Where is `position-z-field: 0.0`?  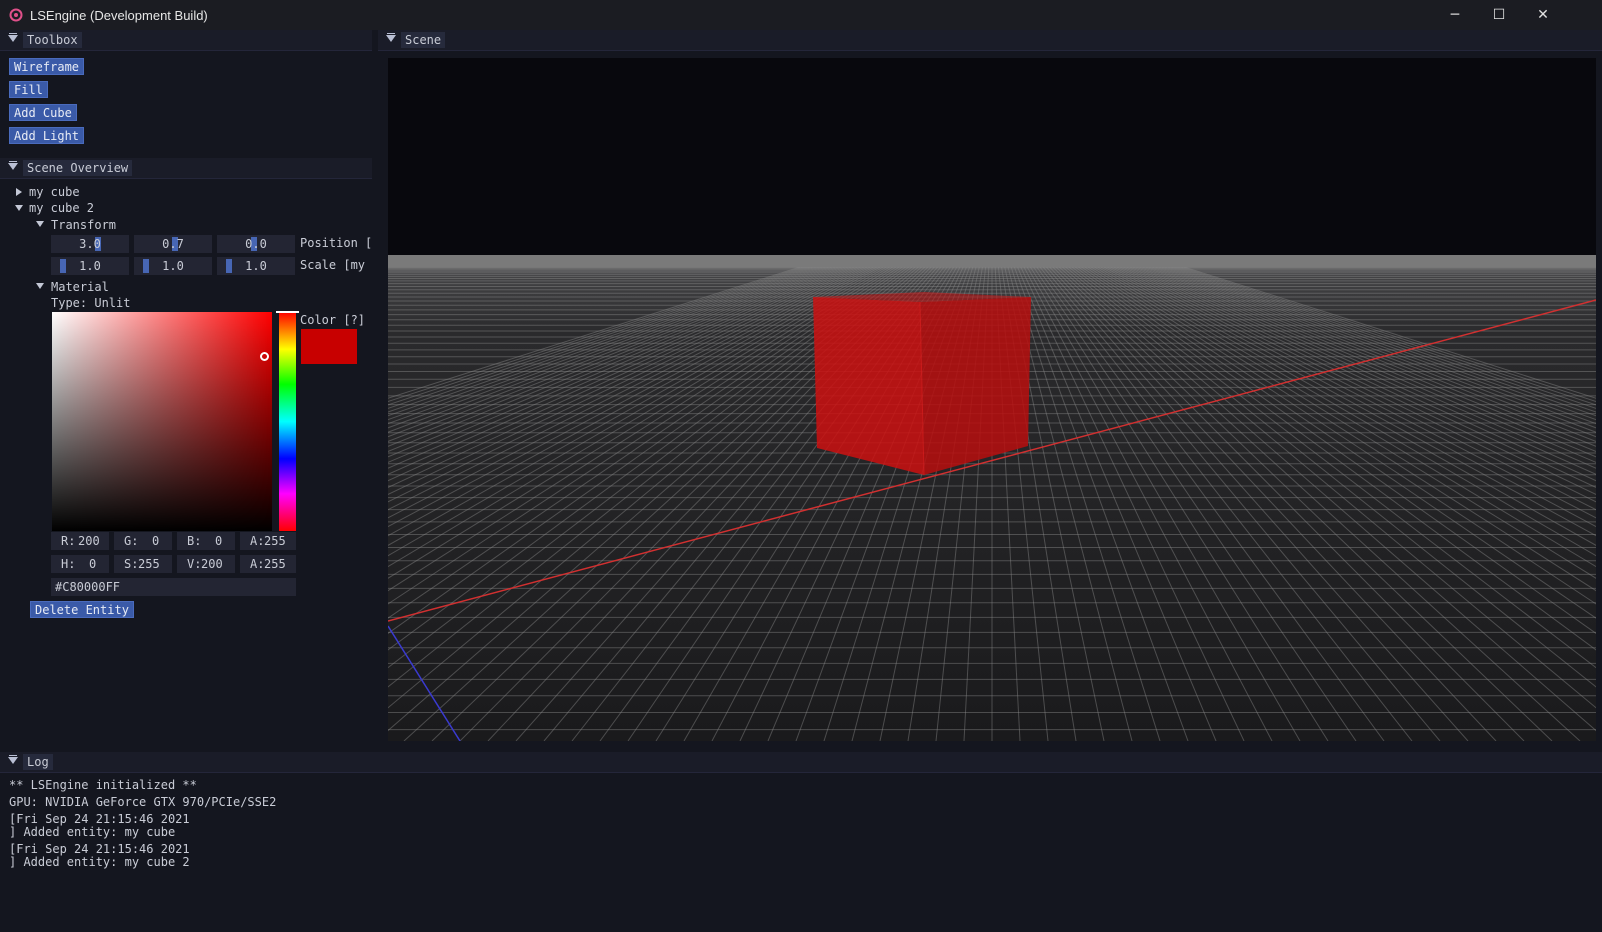
position-z-field: 0.0 is located at coordinates (256, 244).